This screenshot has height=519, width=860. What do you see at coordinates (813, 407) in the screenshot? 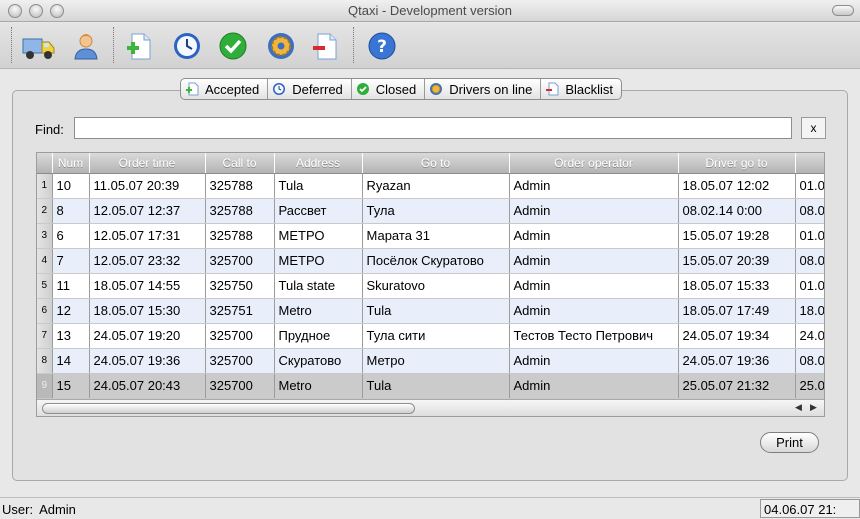
I see `scroll-right-arrow-icon: ▶` at bounding box center [813, 407].